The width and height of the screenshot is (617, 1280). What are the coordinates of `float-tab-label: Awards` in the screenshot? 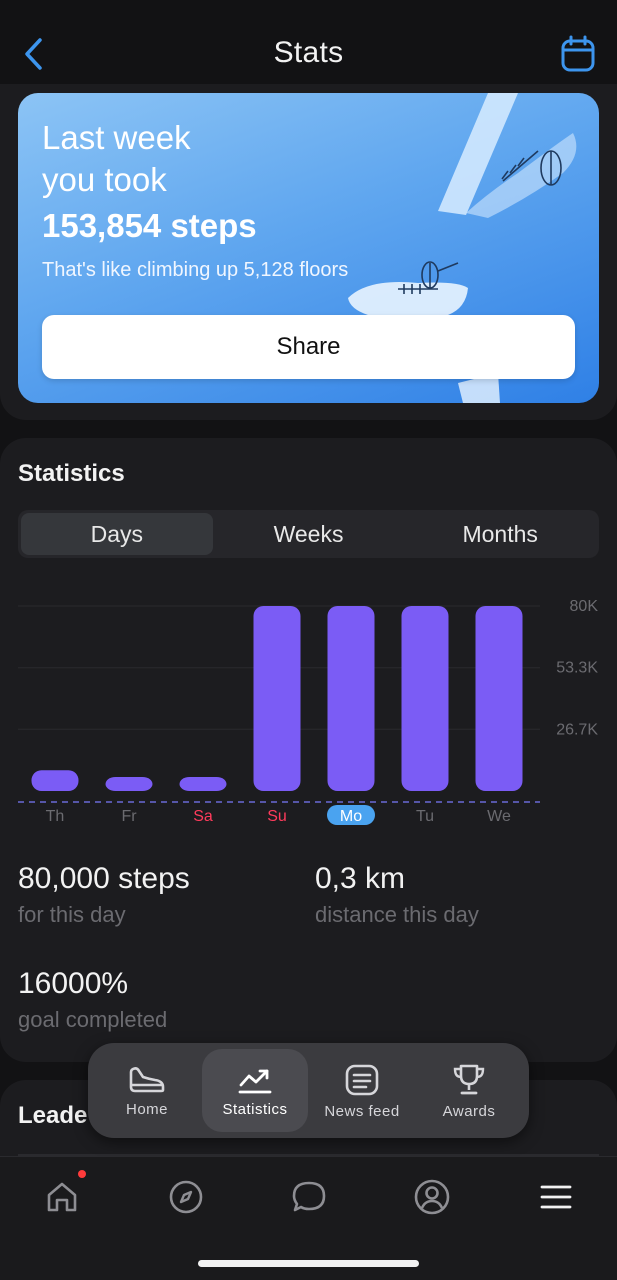 It's located at (469, 1111).